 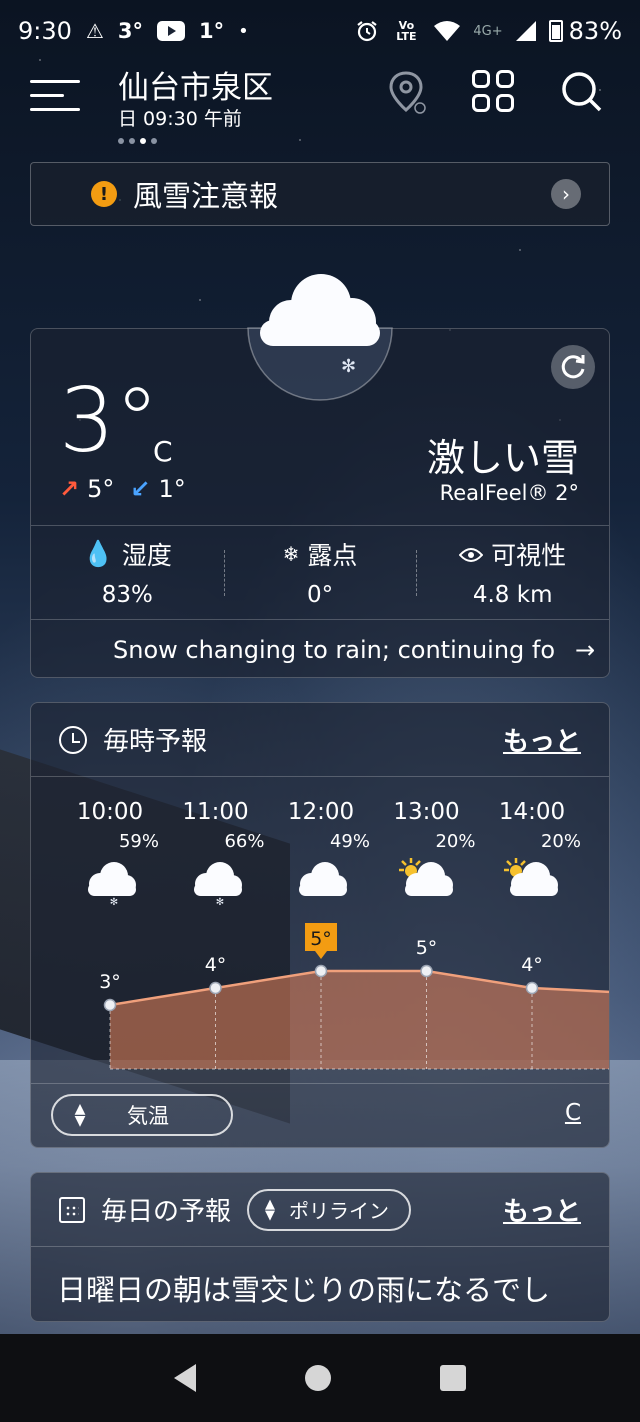 I want to click on system-nav-bar, so click(x=320, y=1378).